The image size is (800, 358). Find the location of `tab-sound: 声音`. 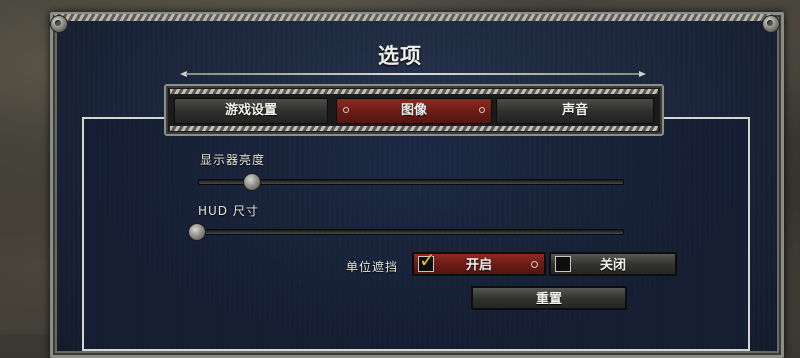

tab-sound: 声音 is located at coordinates (575, 111).